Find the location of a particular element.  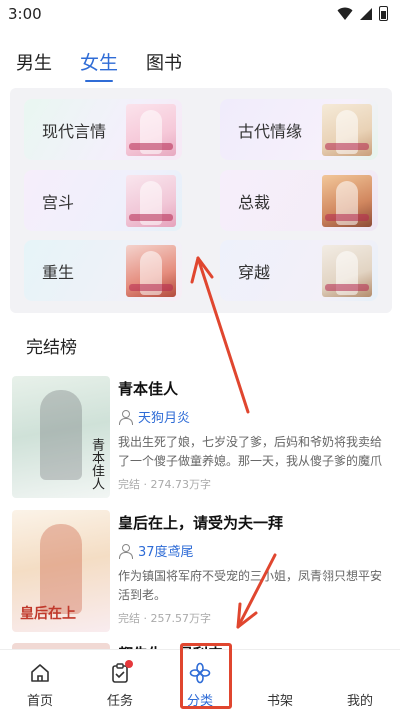

book-meta: 完结 · 274.73万字 is located at coordinates (164, 484).